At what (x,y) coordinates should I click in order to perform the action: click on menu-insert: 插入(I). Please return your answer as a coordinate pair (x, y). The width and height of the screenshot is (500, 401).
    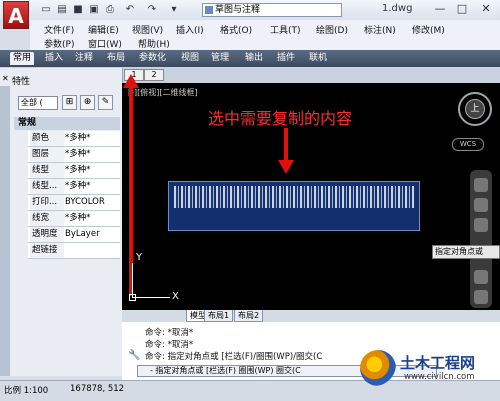
    Looking at the image, I should click on (190, 29).